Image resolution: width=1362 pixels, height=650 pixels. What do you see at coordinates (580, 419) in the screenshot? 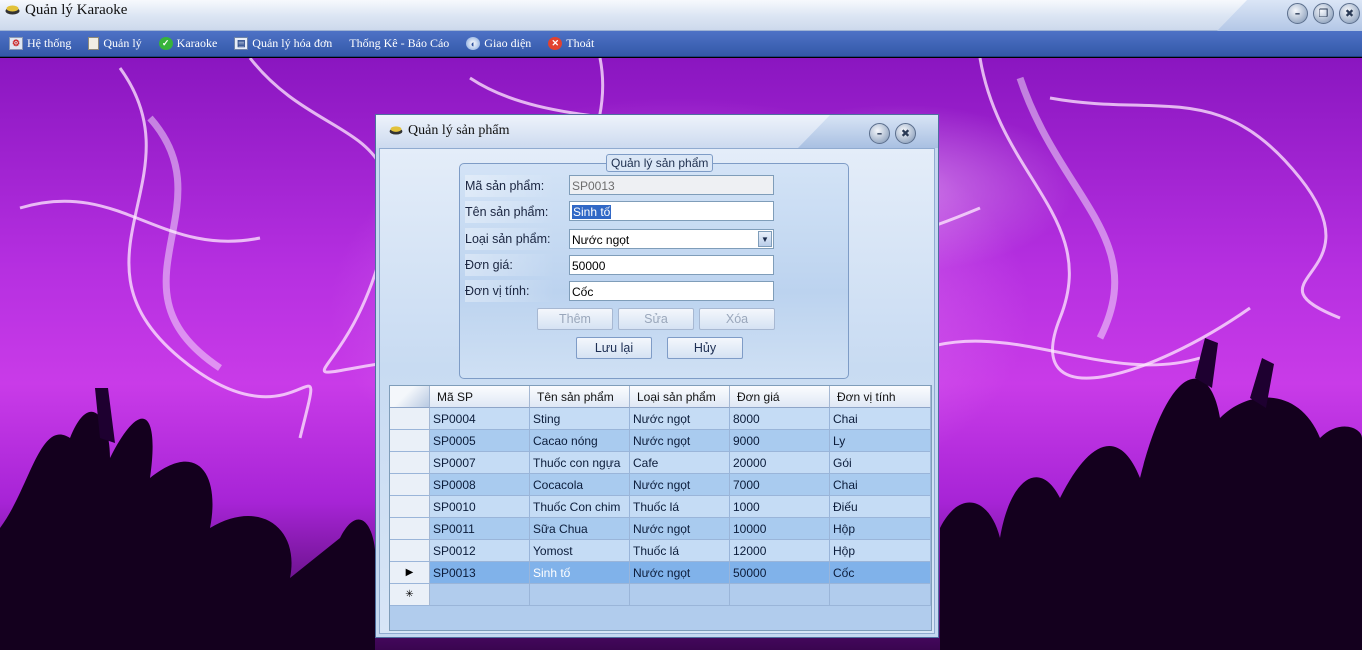
I see `table-cell: Sting` at bounding box center [580, 419].